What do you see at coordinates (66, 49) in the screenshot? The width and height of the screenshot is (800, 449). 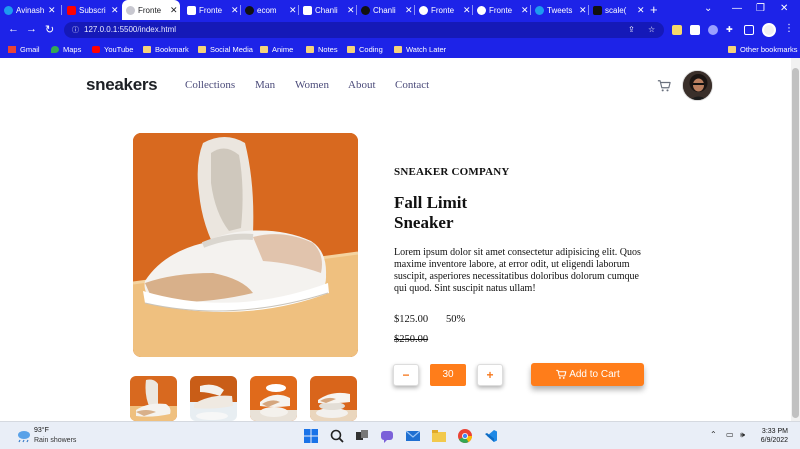 I see `bookmark-item: Maps` at bounding box center [66, 49].